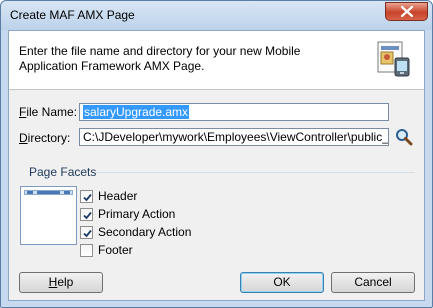  I want to click on preview-right-dot, so click(67, 192).